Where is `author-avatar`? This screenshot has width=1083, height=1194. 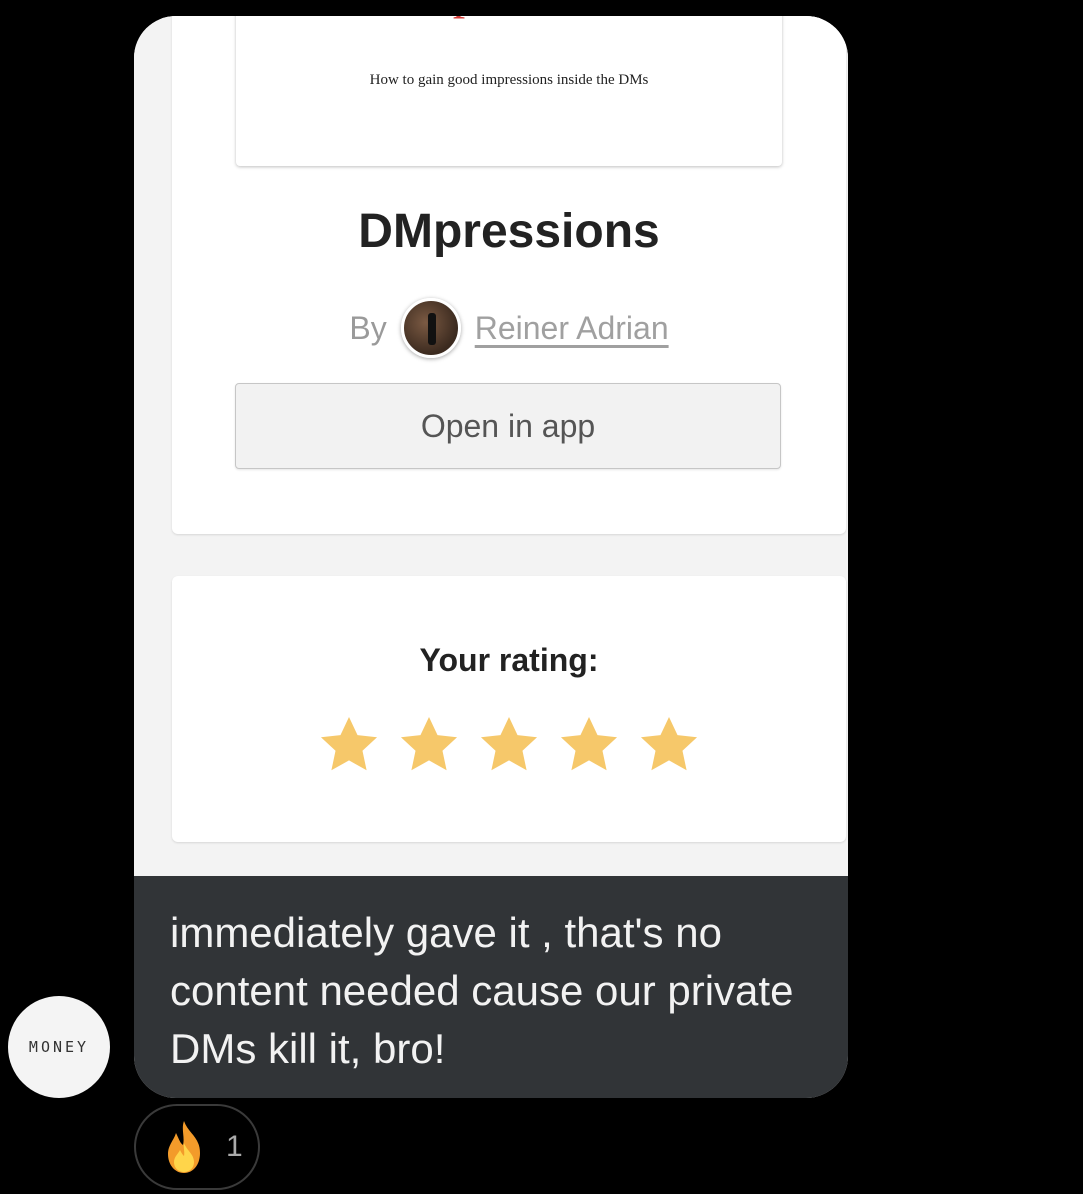 author-avatar is located at coordinates (430, 328).